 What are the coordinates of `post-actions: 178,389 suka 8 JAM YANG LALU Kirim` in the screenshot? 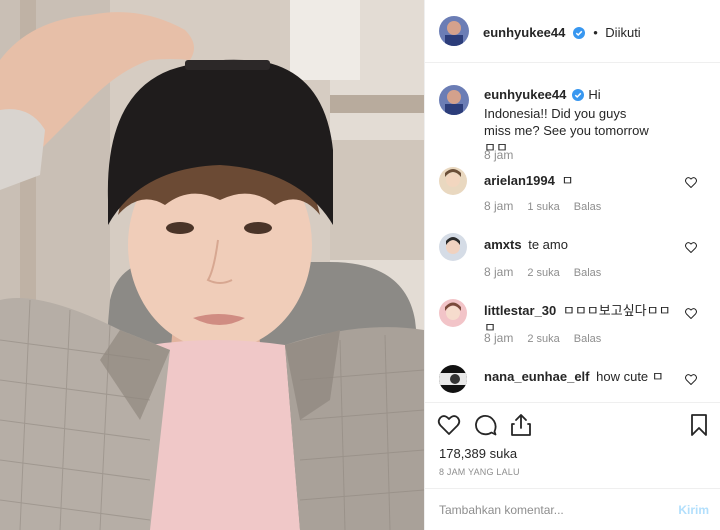 It's located at (572, 466).